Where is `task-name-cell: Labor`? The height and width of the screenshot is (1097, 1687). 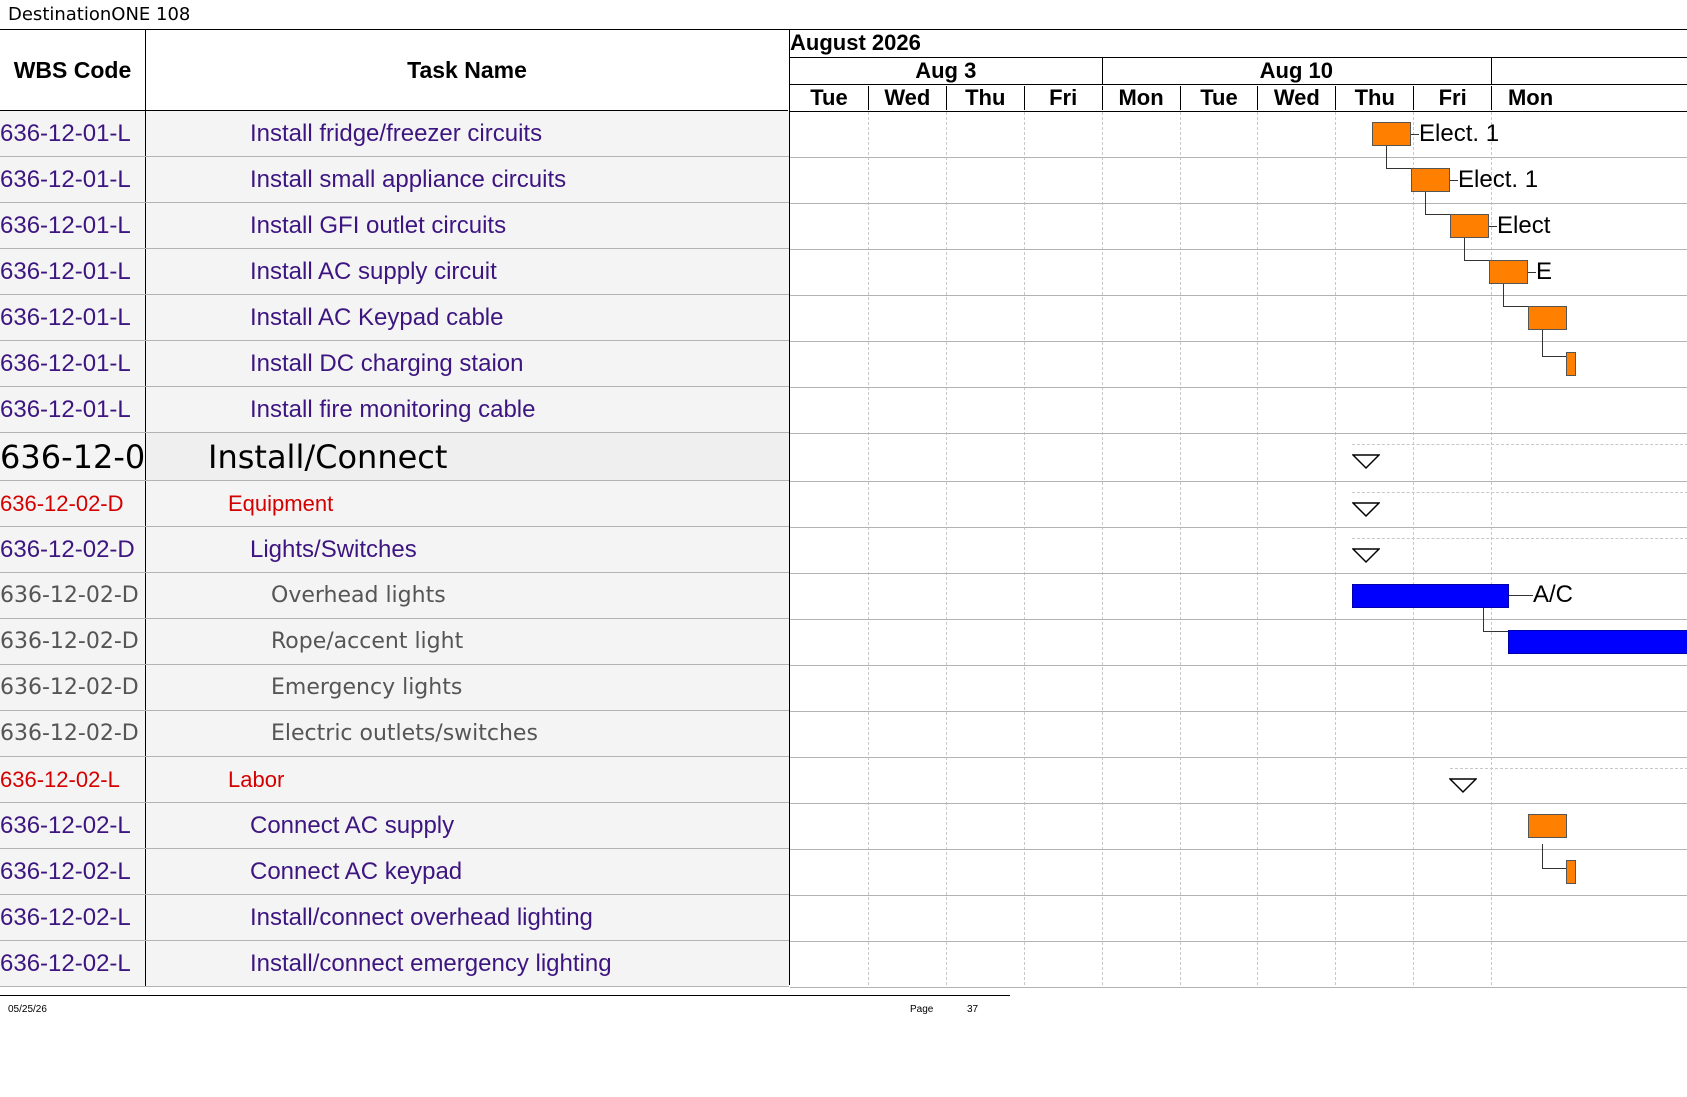
task-name-cell: Labor is located at coordinates (256, 779).